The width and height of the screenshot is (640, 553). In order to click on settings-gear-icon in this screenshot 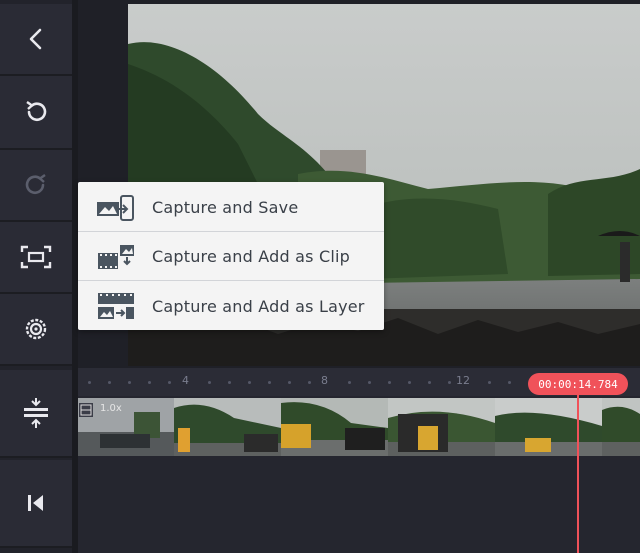, I will do `click(36, 329)`.